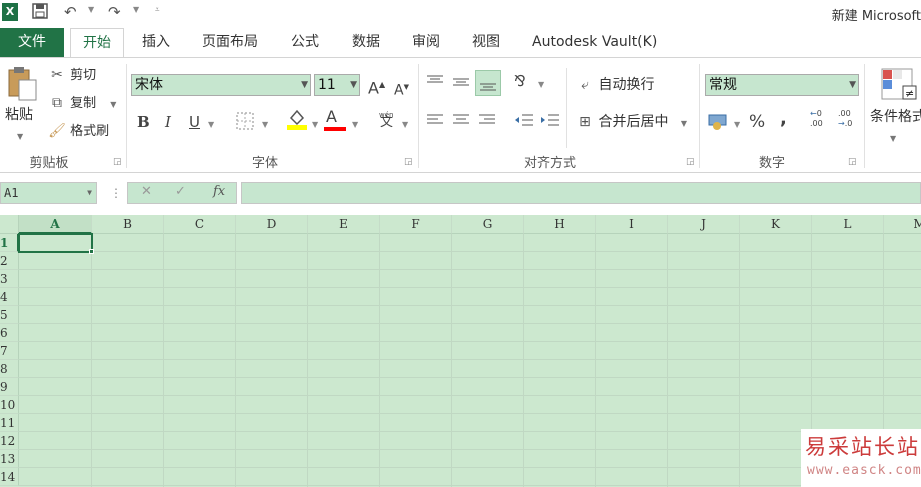  Describe the element at coordinates (221, 85) in the screenshot. I see `font-name-combo: 宋体 ▼` at that location.